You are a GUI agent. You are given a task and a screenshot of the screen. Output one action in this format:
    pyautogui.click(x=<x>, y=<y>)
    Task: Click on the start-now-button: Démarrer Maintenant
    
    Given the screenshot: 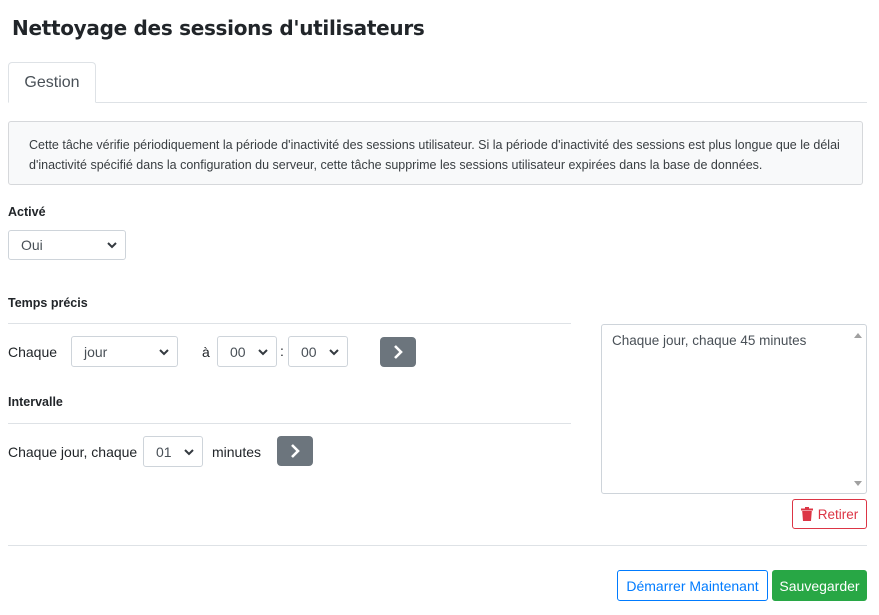 What is the action you would take?
    pyautogui.click(x=692, y=585)
    